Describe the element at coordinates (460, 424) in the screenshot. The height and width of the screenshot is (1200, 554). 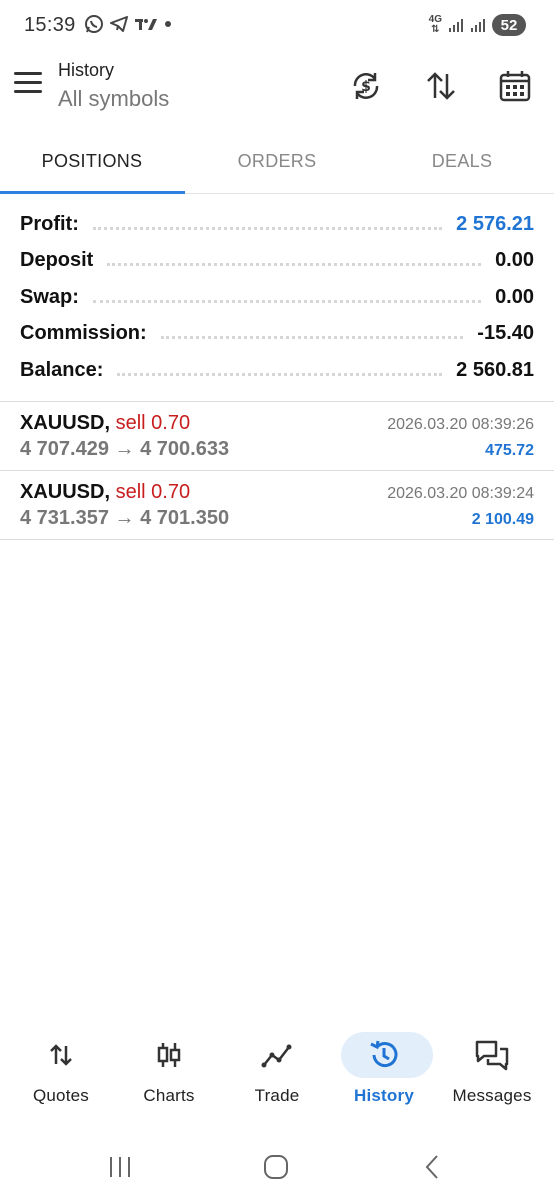
I see `position-time: 2026.03.20 08:39:26` at that location.